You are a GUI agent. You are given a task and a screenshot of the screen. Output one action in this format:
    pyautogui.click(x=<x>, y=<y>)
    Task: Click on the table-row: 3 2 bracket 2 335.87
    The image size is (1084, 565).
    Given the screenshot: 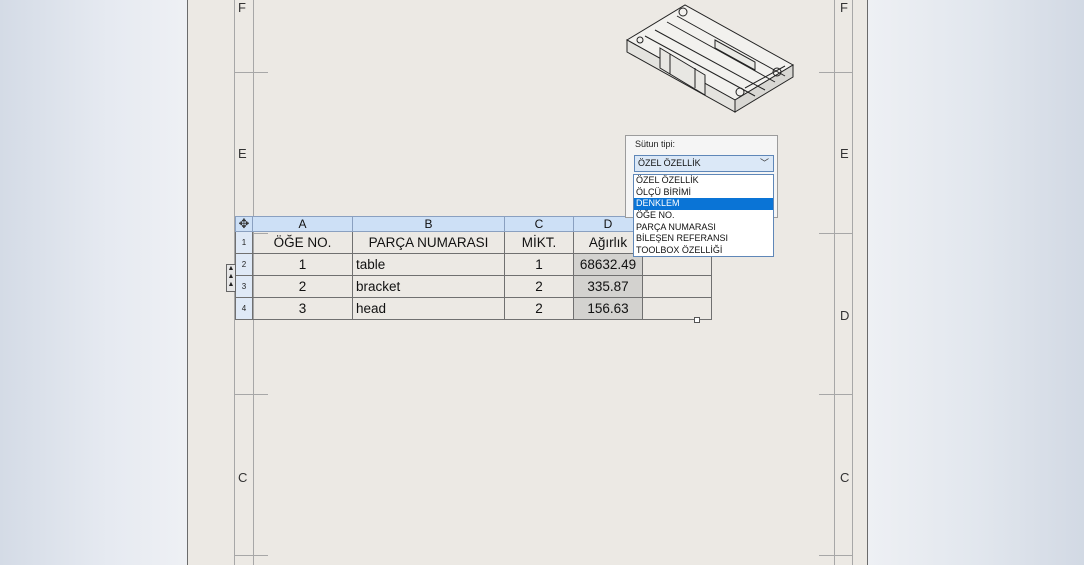 What is the action you would take?
    pyautogui.click(x=473, y=286)
    